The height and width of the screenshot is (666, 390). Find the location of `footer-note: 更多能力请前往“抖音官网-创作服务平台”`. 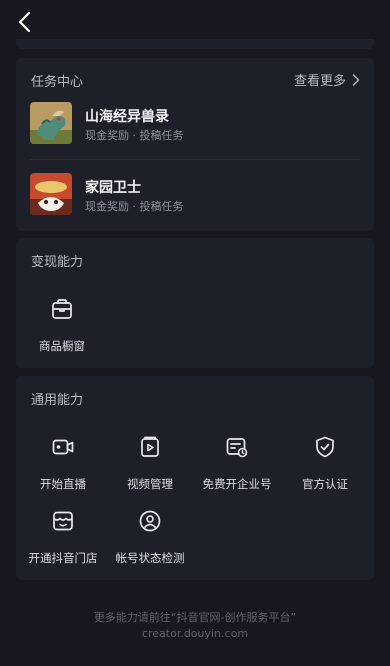

footer-note: 更多能力请前往“抖音官网-创作服务平台” is located at coordinates (195, 617).